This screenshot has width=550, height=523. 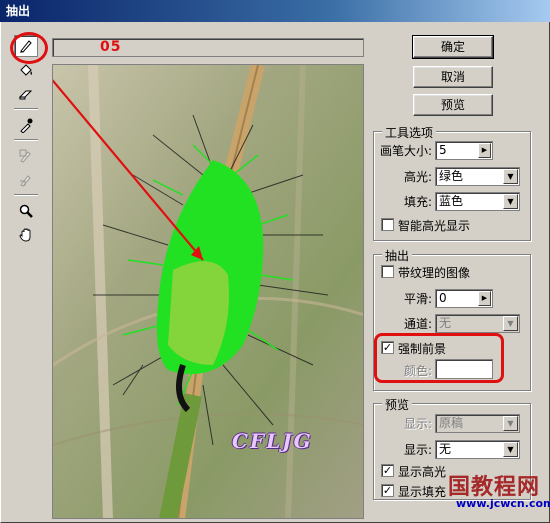 What do you see at coordinates (477, 449) in the screenshot?
I see `display-select: 无 ▼` at bounding box center [477, 449].